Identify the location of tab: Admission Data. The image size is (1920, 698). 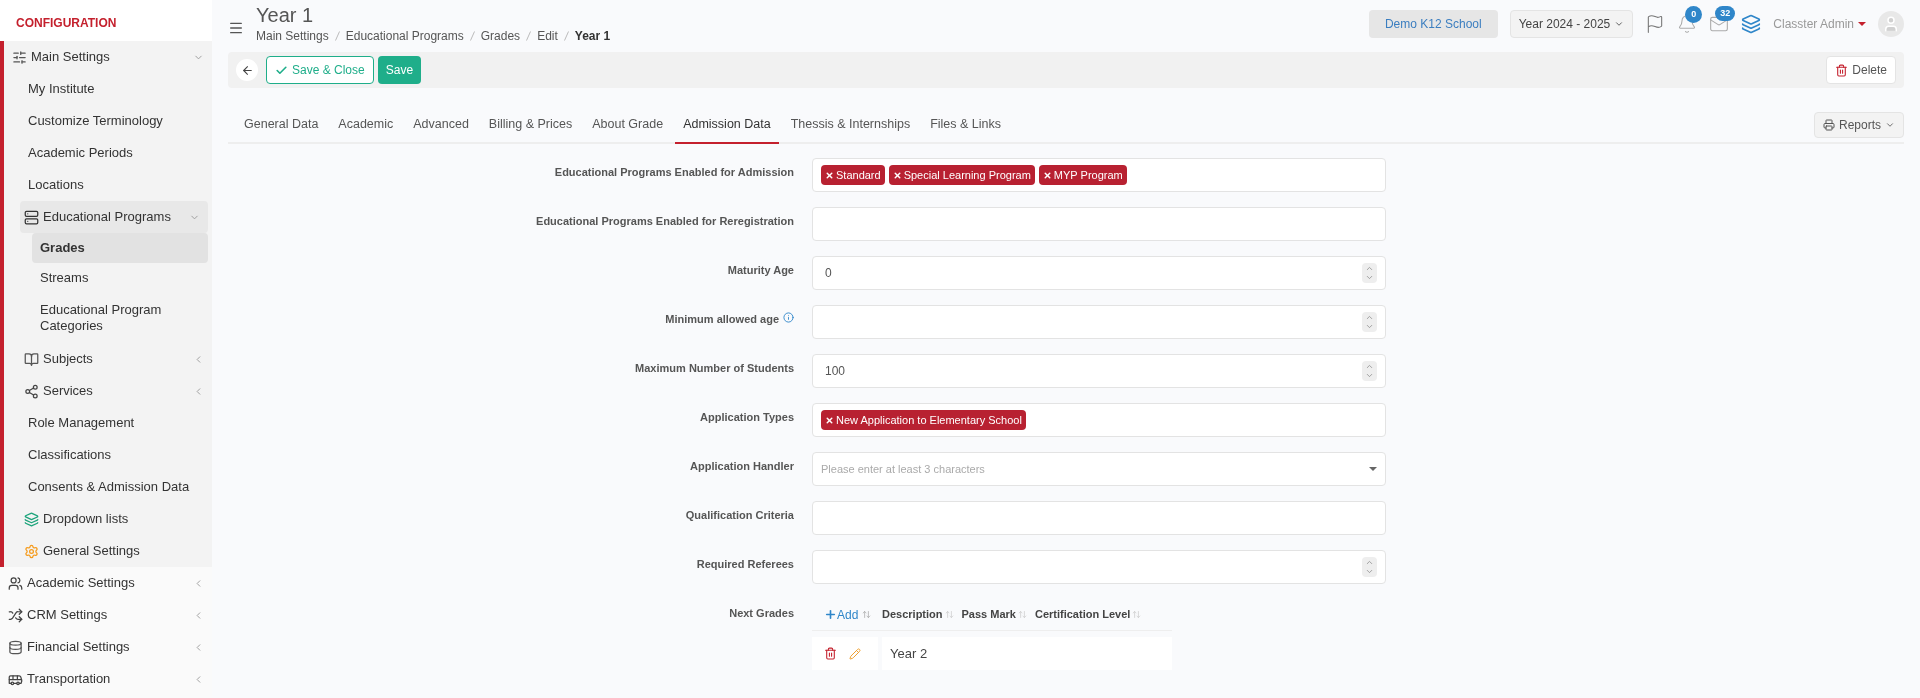
(727, 129).